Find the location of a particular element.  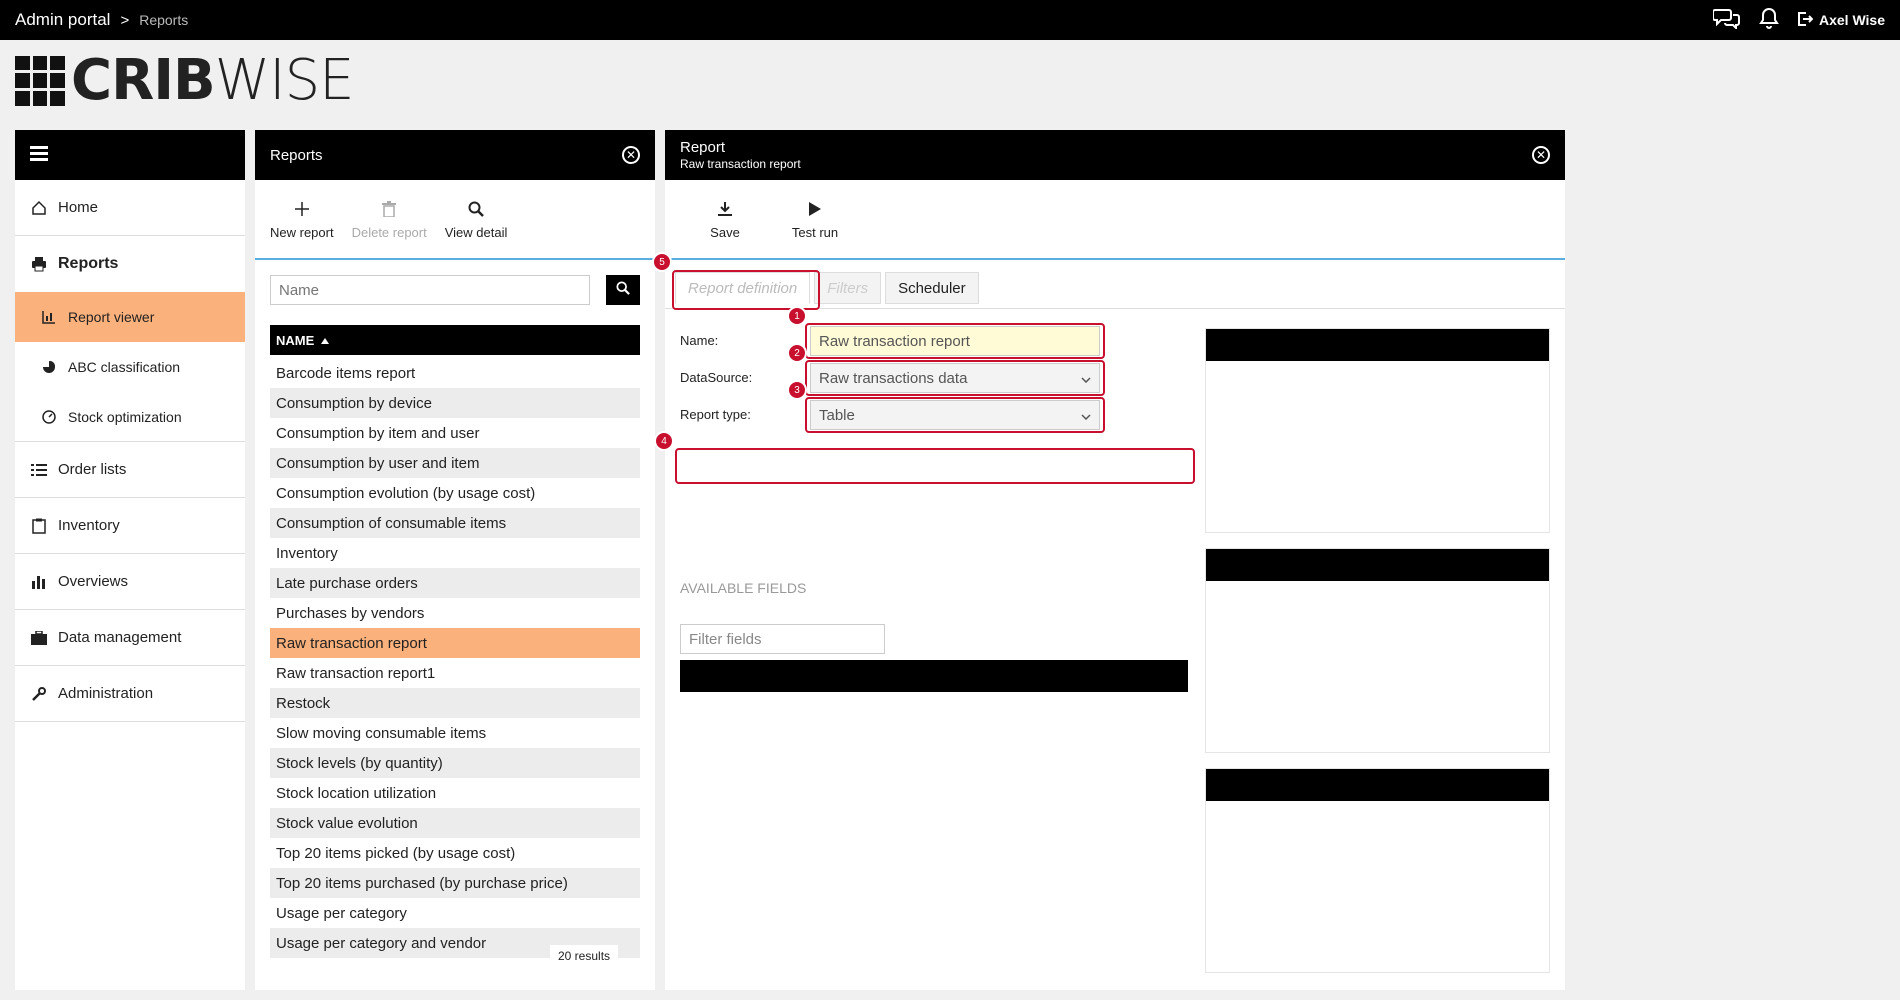

table-row: Top 20 items picked (by usage cost) is located at coordinates (455, 853).